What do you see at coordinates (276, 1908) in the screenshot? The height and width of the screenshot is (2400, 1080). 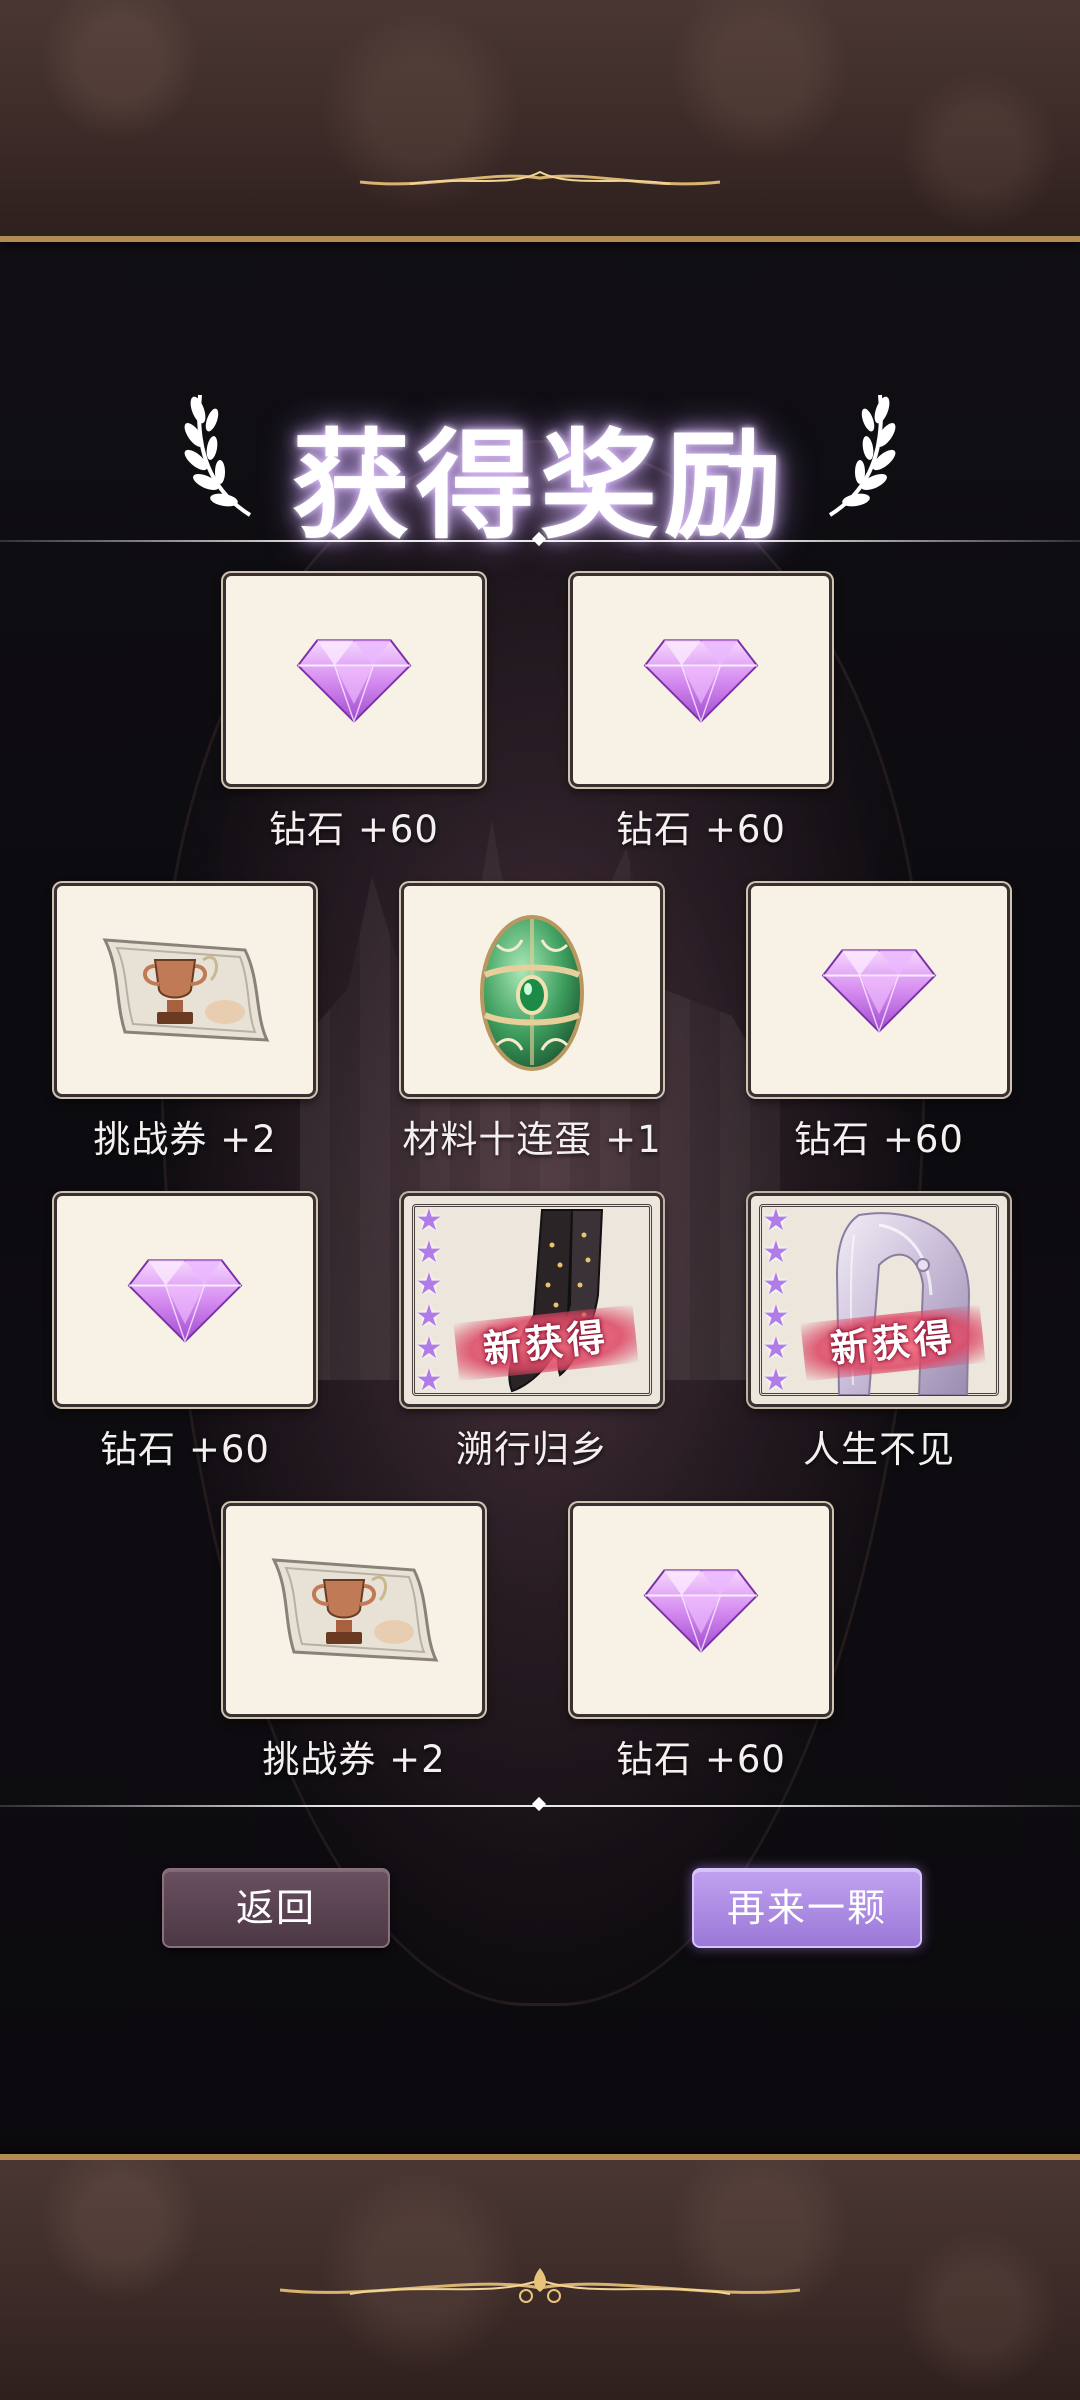 I see `back-button: 返回` at bounding box center [276, 1908].